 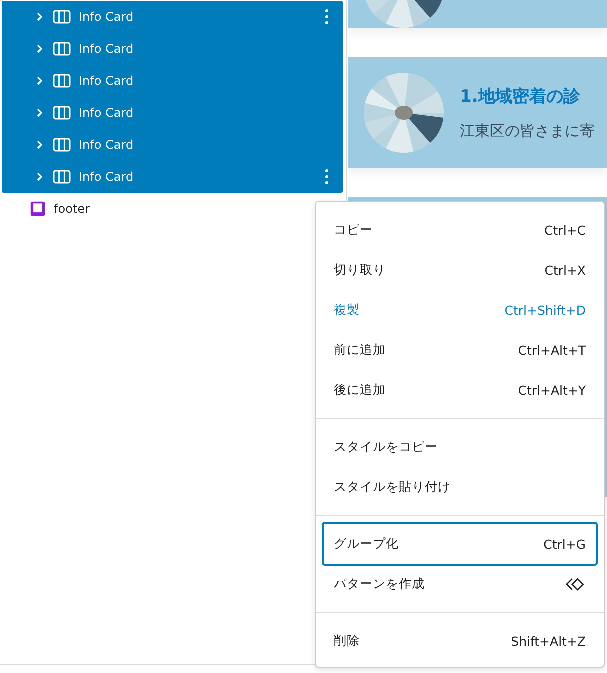 What do you see at coordinates (38, 209) in the screenshot?
I see `footer-icon` at bounding box center [38, 209].